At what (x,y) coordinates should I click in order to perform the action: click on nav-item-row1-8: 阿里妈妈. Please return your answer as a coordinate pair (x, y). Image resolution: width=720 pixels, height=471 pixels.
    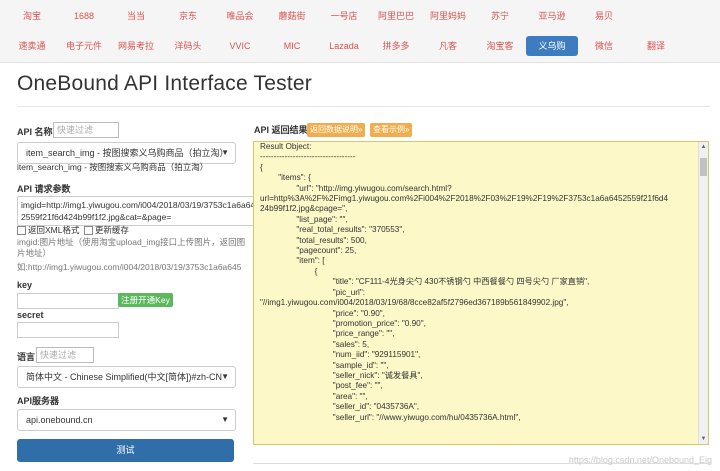
    Looking at the image, I should click on (448, 16).